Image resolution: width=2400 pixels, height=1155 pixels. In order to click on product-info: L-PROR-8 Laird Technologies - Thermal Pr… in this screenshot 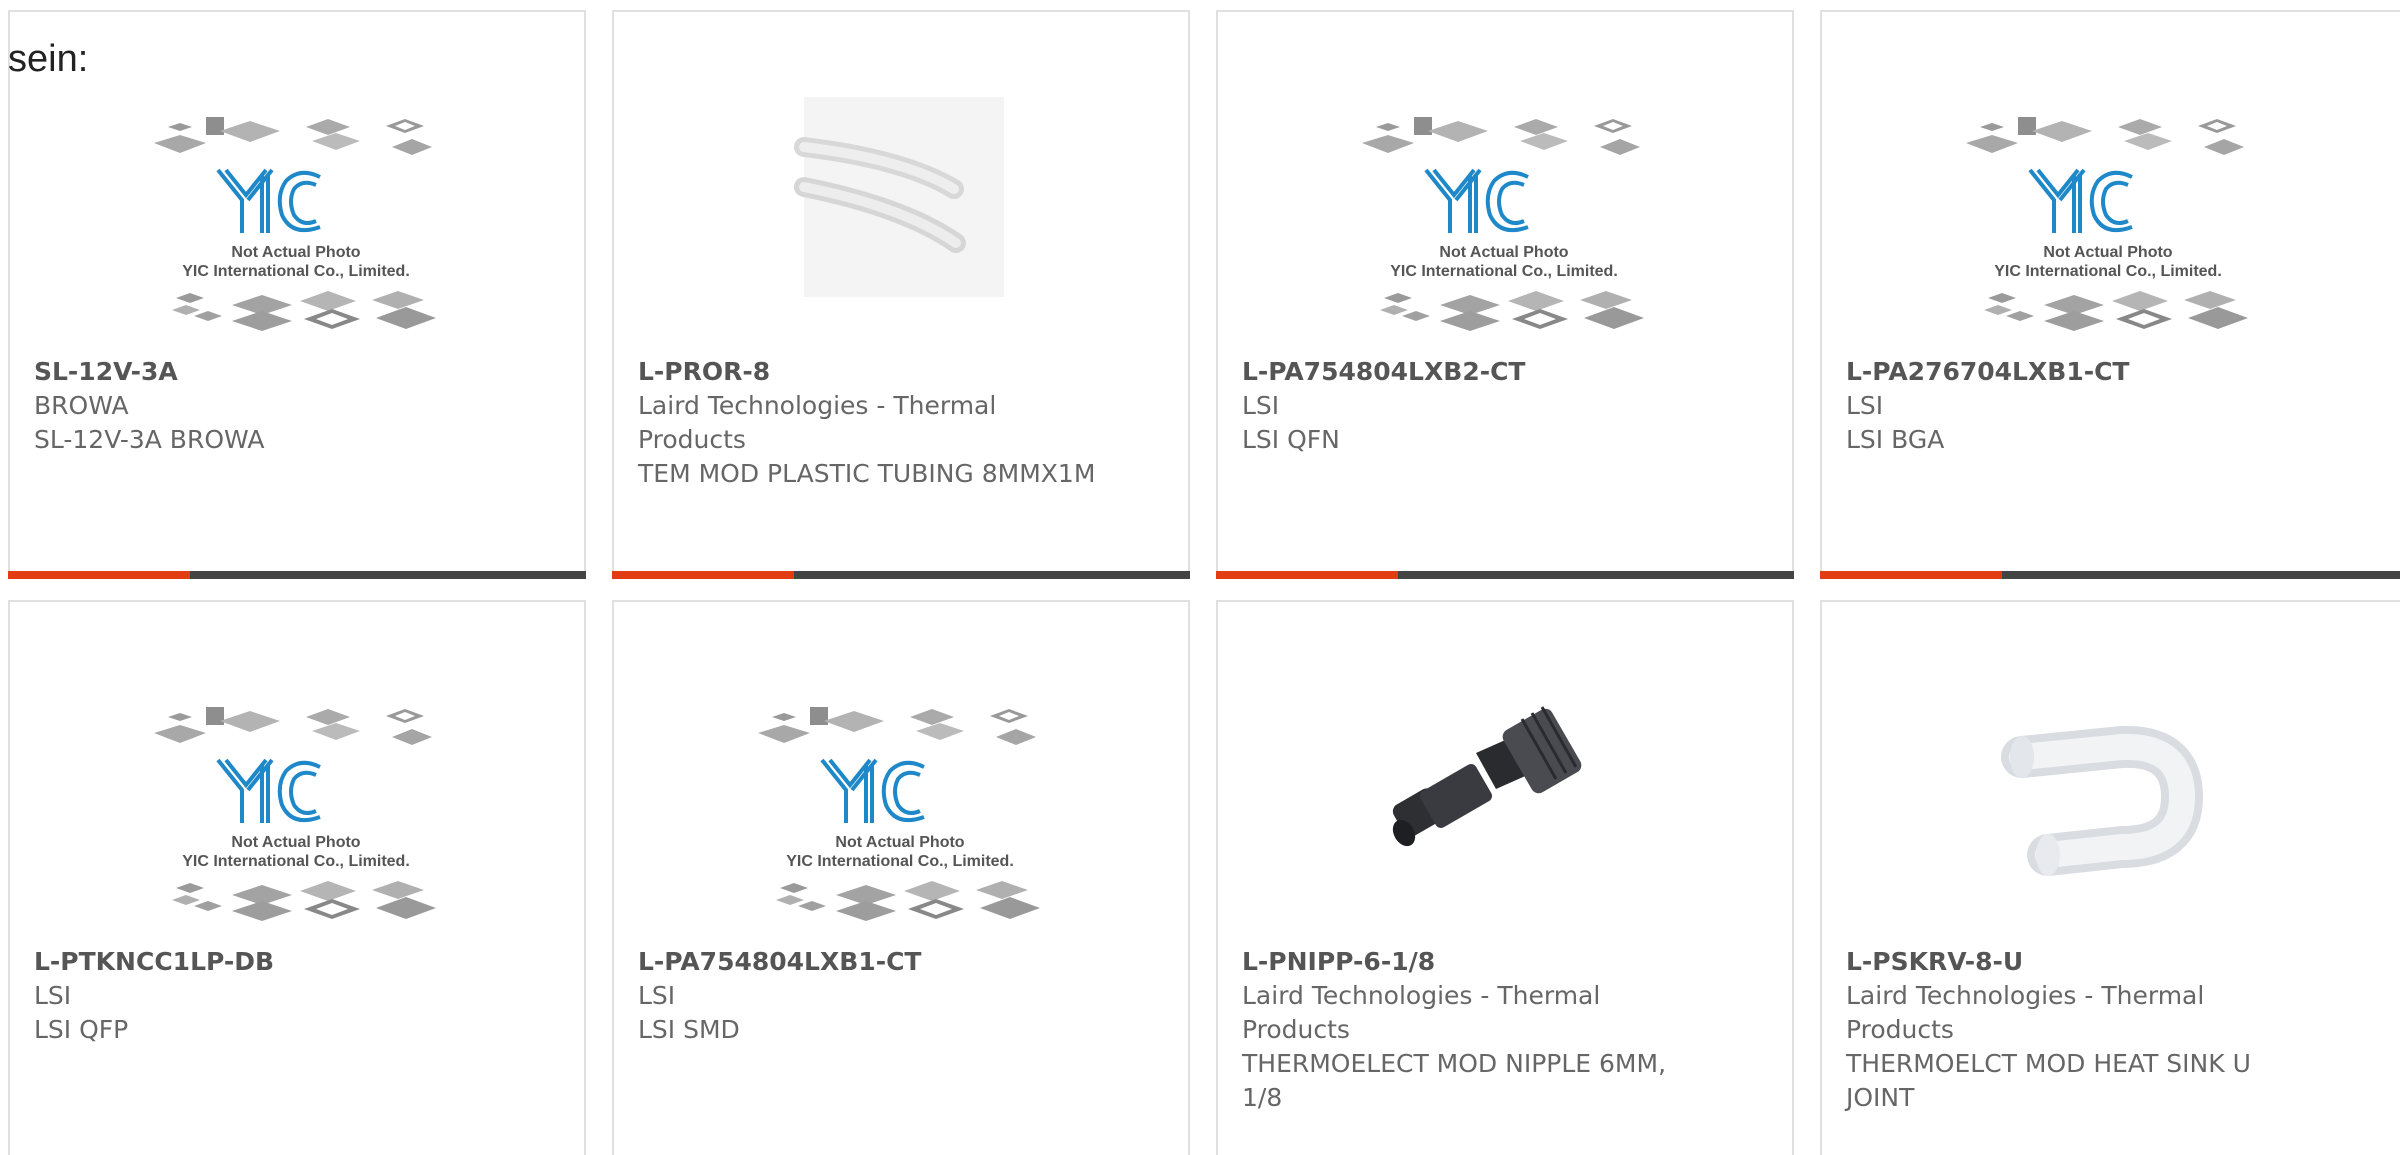, I will do `click(868, 423)`.